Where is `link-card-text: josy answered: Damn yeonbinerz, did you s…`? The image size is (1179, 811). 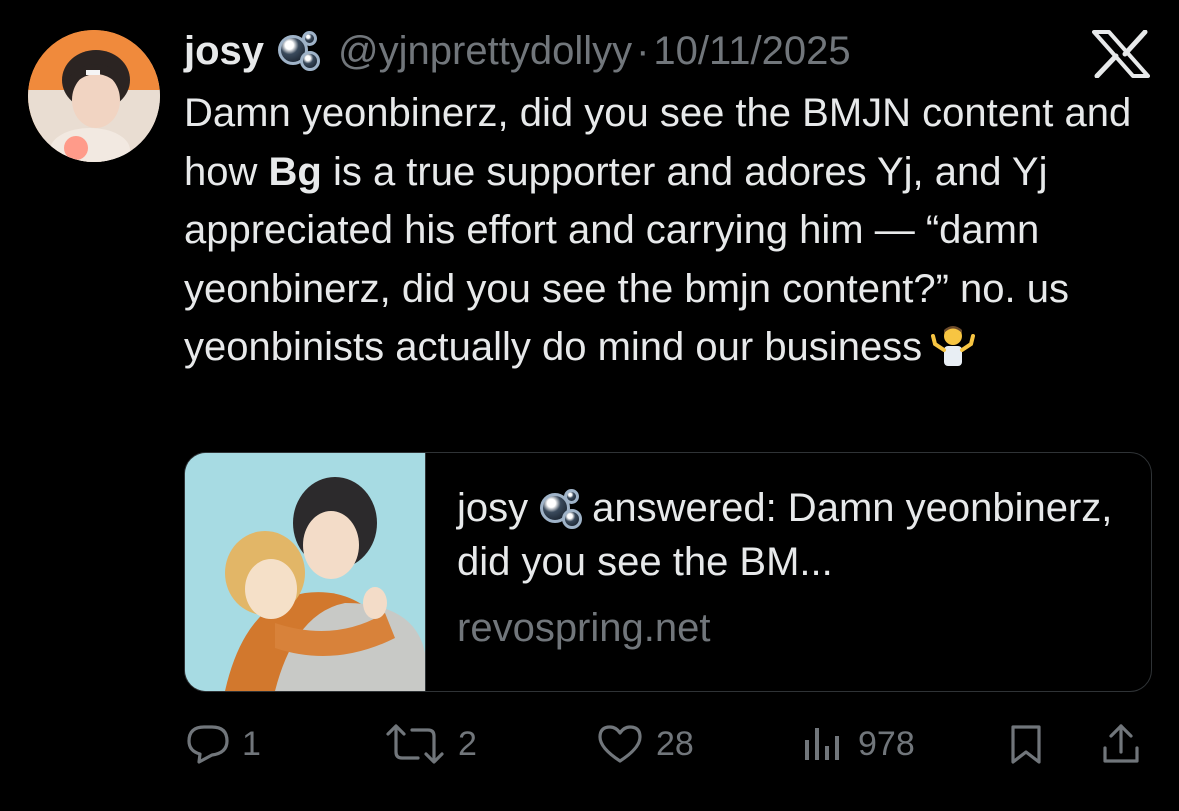
link-card-text: josy answered: Damn yeonbinerz, did you s… is located at coordinates (797, 568).